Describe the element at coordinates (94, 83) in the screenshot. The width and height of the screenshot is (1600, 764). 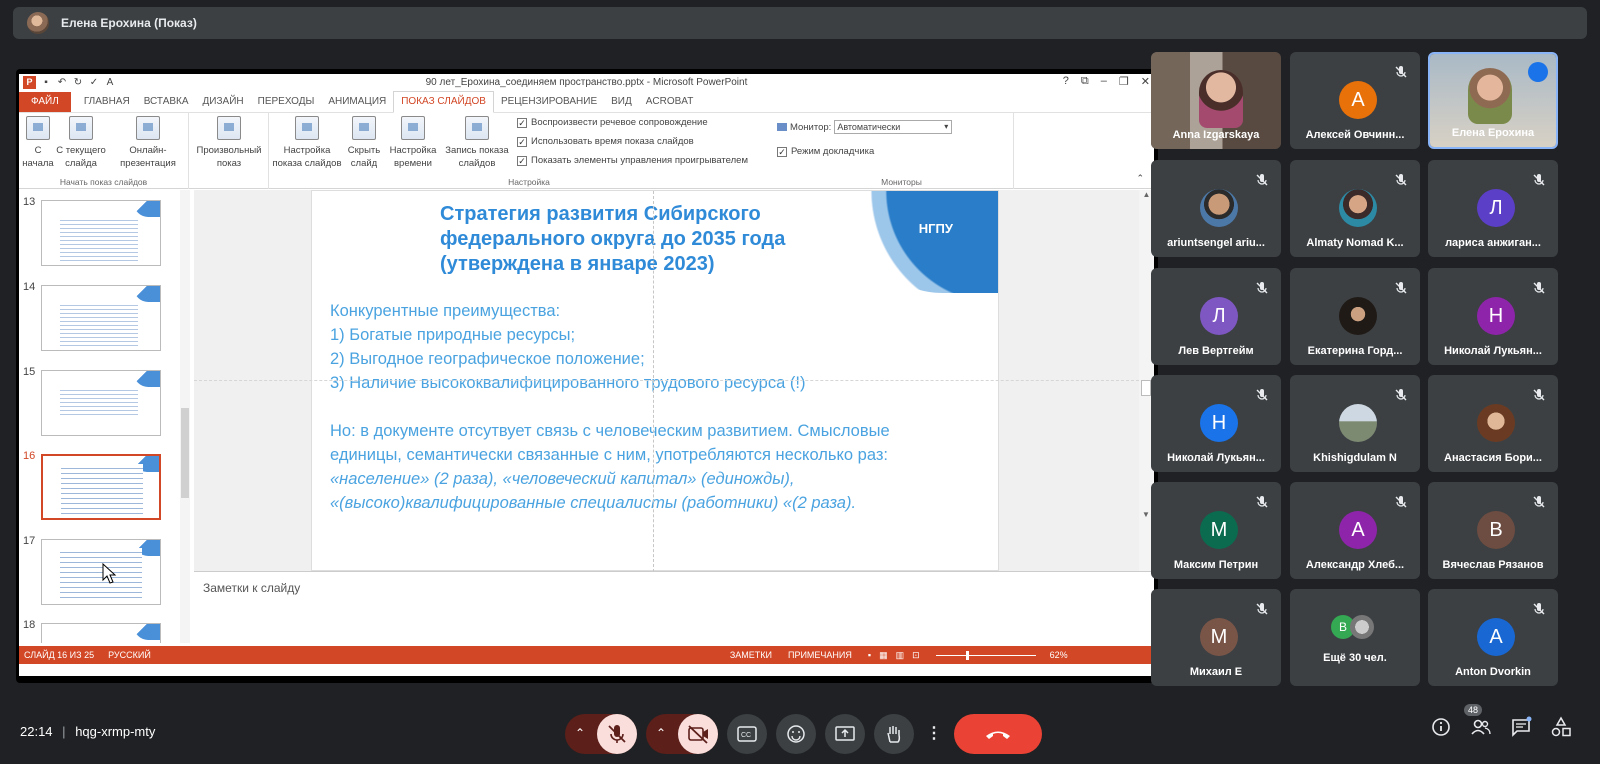
I see `spelling-icon: ✓` at that location.